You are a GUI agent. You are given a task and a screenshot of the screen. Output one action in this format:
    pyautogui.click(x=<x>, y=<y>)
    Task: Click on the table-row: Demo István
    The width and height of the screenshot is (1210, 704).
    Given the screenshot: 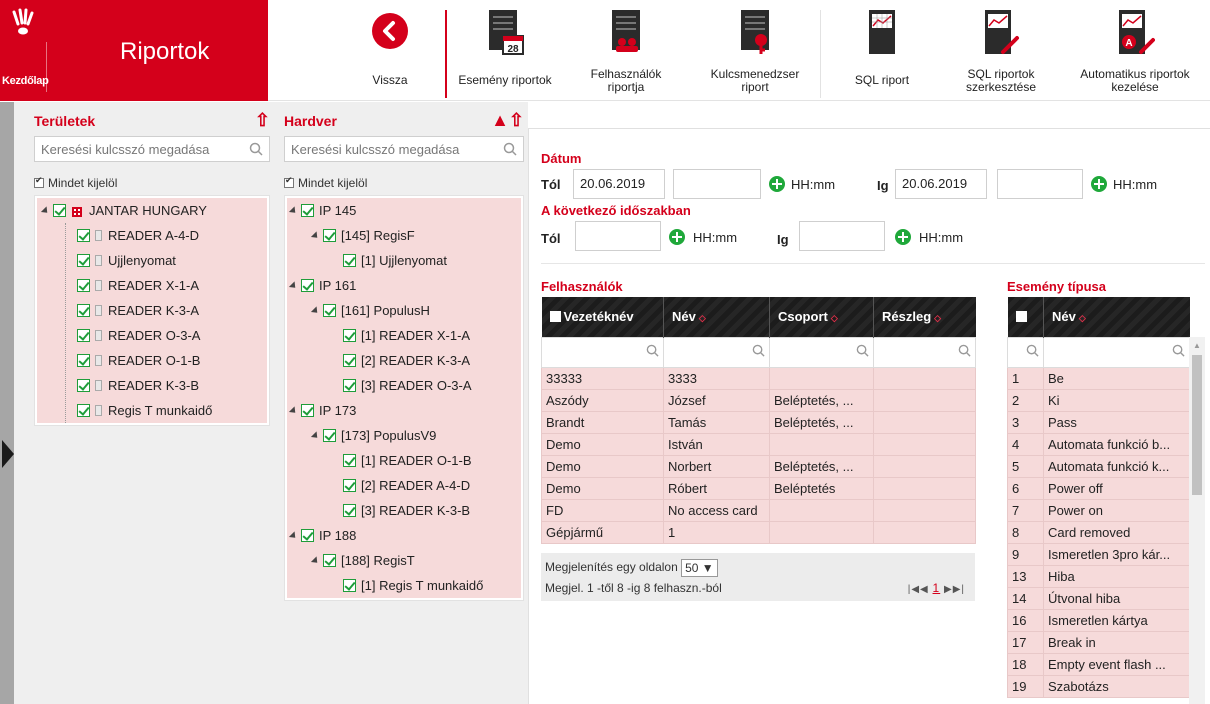 What is the action you would take?
    pyautogui.click(x=758, y=444)
    